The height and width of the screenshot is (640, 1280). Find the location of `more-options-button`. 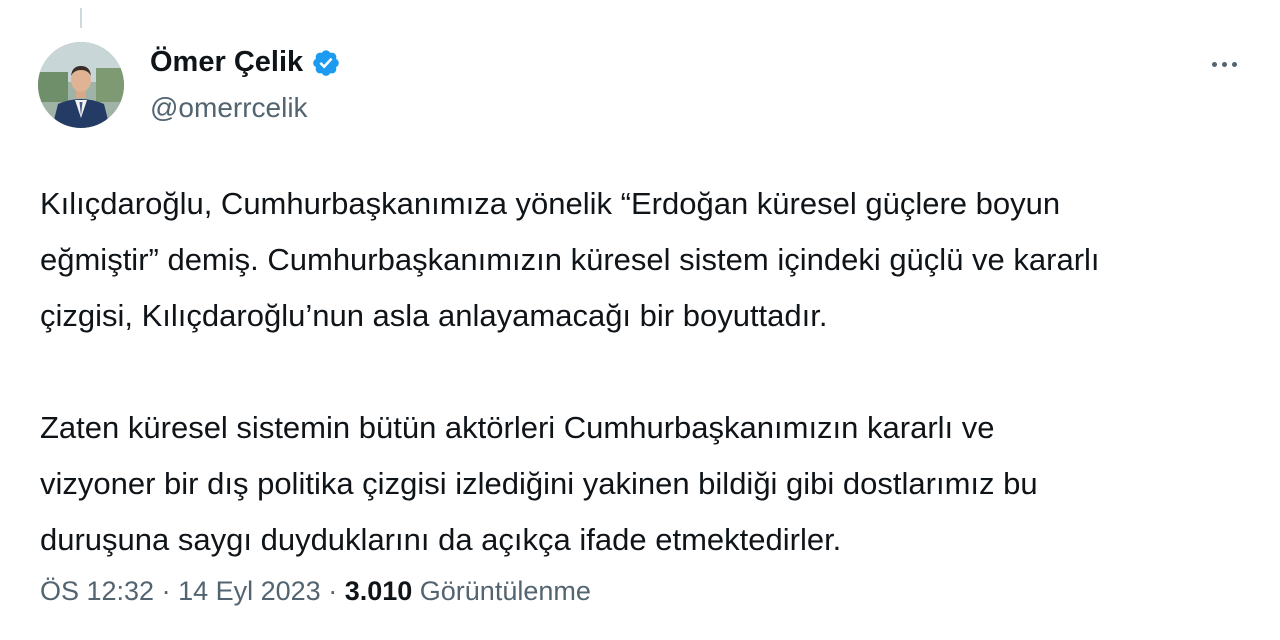

more-options-button is located at coordinates (1224, 64).